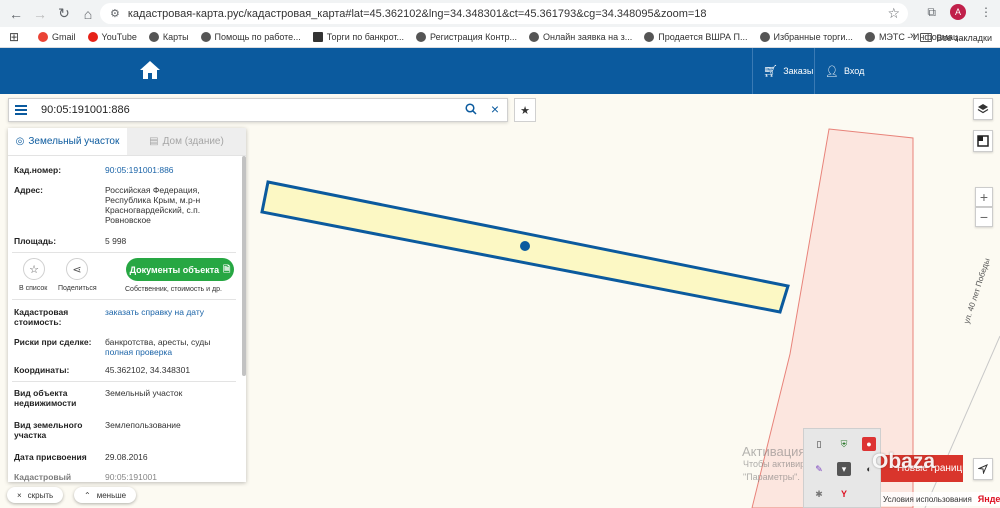  Describe the element at coordinates (169, 352) in the screenshot. I see `full-check-link: полная проверка` at that location.